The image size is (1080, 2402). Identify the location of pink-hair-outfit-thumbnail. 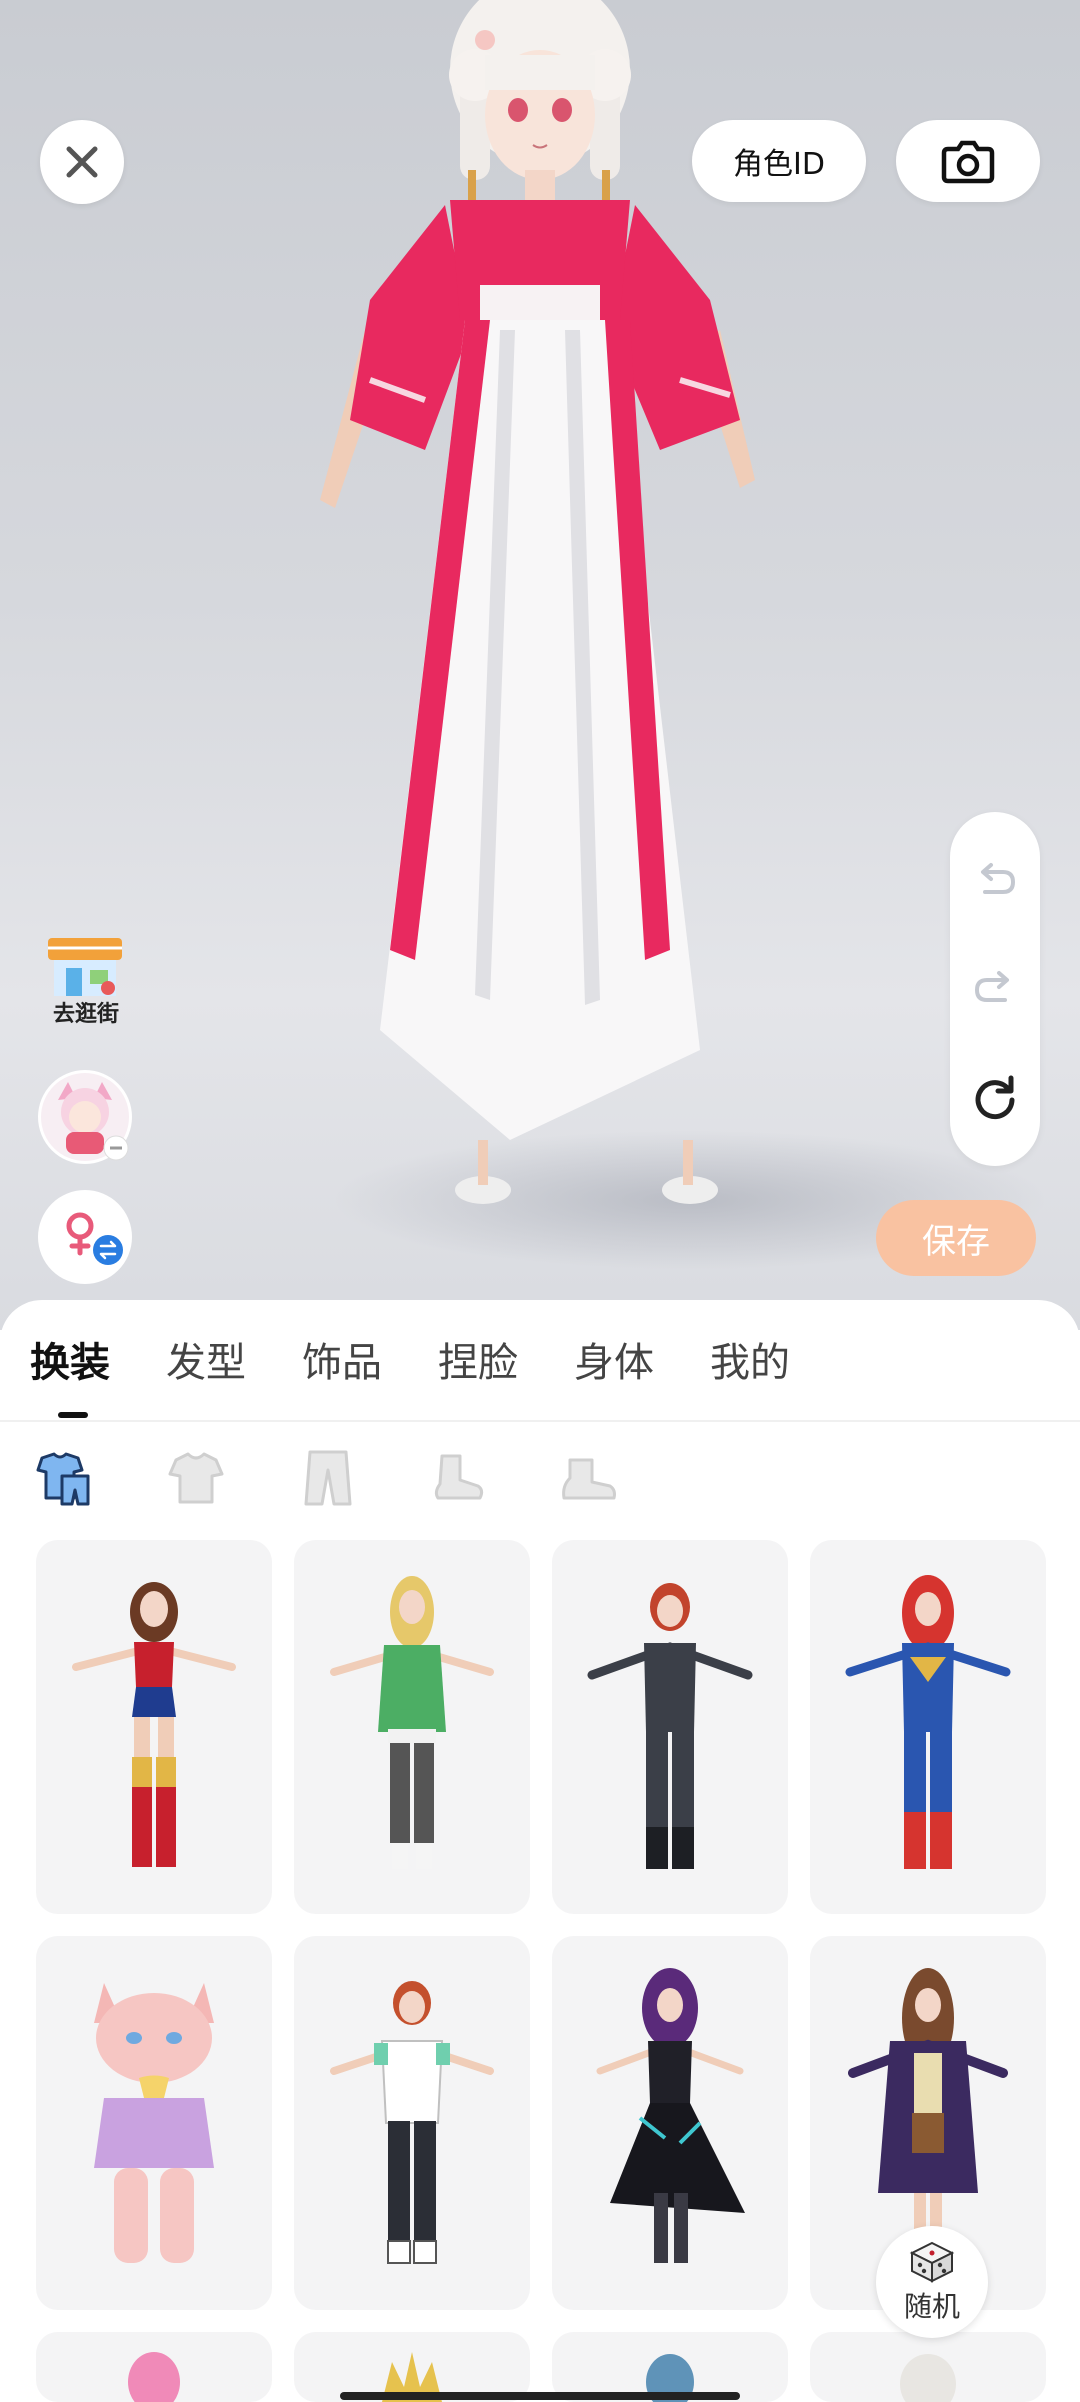
(154, 2377).